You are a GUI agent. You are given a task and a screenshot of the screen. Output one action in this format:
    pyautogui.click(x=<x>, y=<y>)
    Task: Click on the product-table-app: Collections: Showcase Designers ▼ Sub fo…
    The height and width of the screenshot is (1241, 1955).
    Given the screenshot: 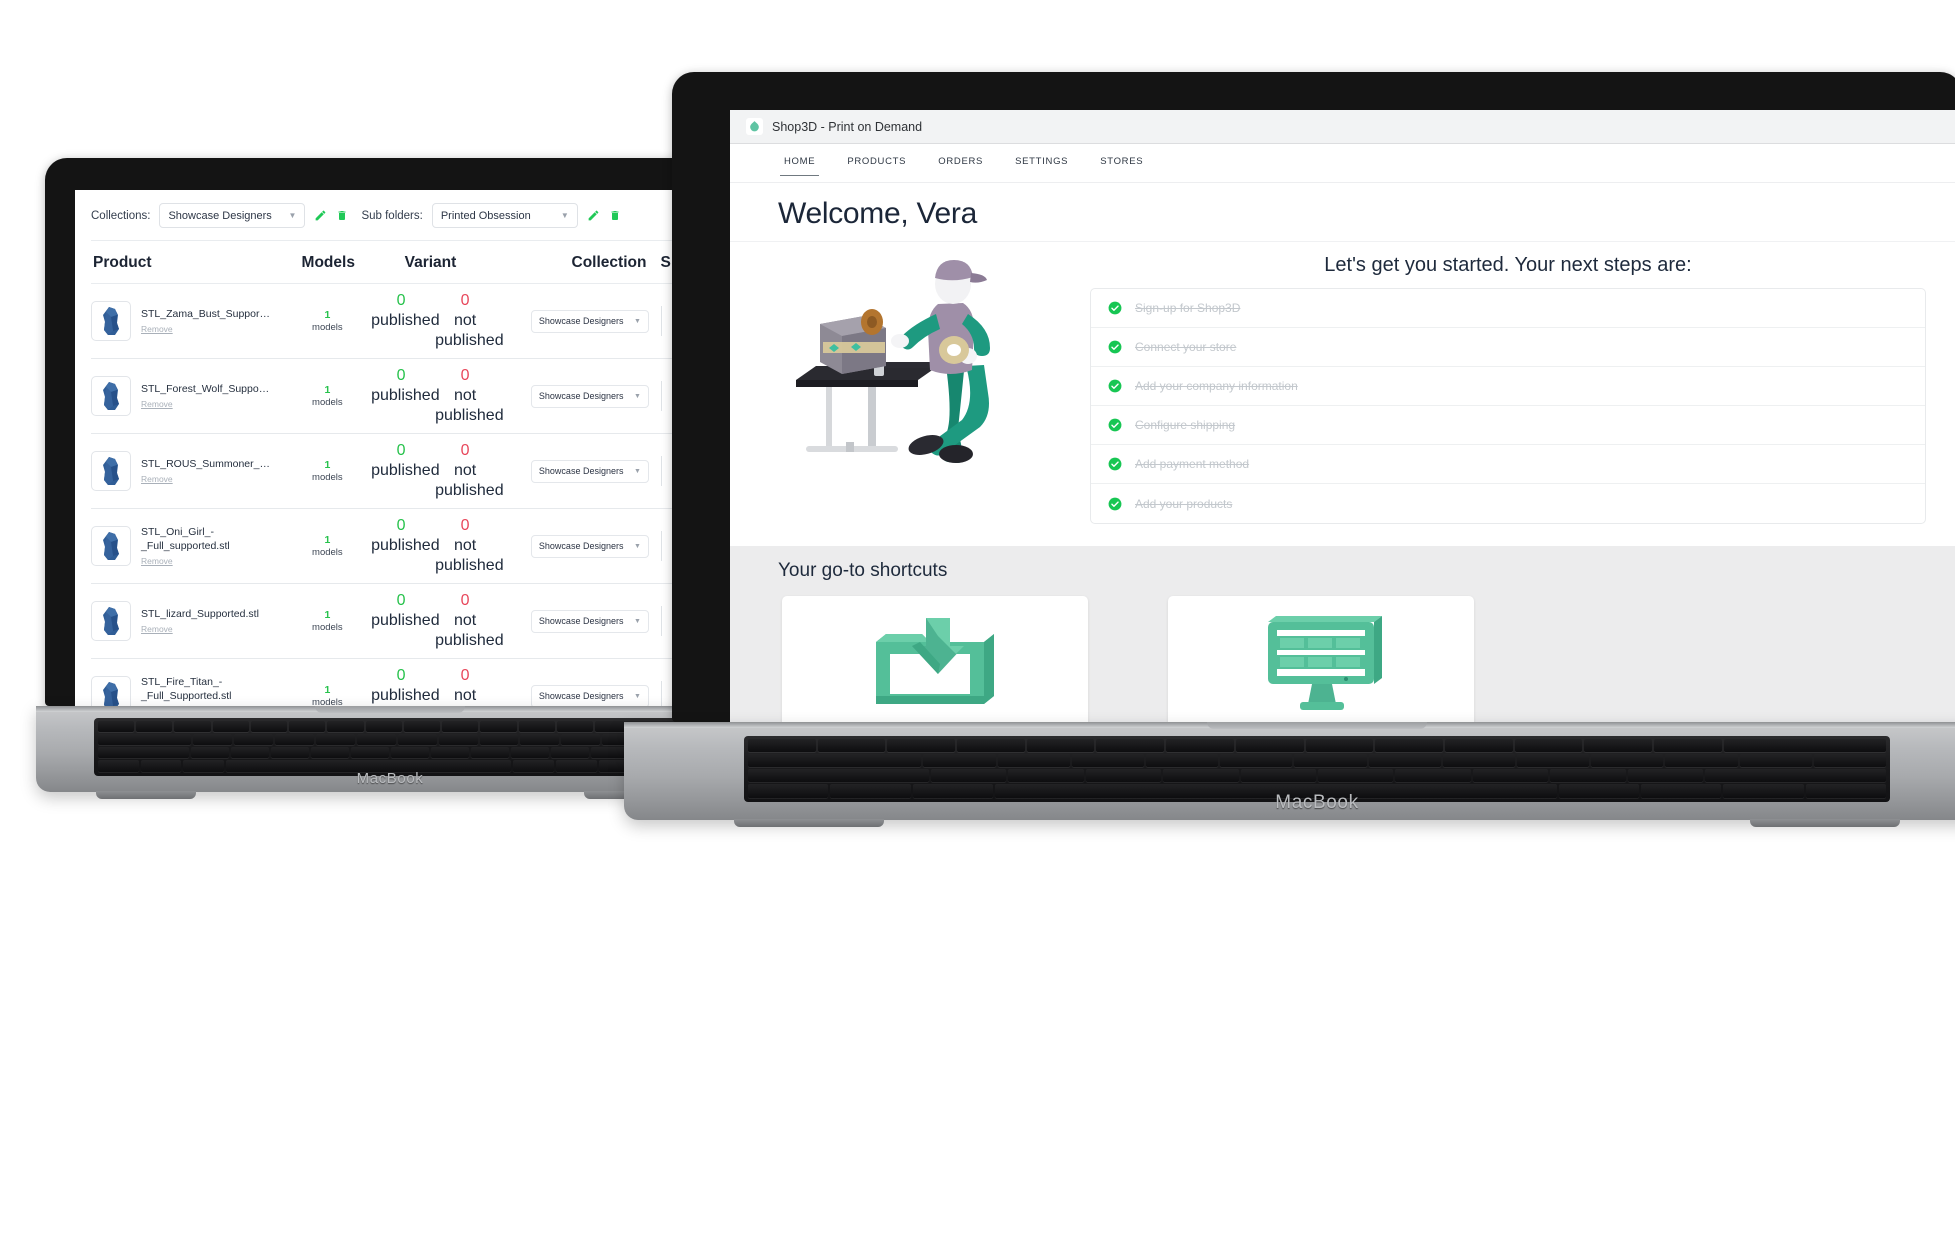 What is the action you would take?
    pyautogui.click(x=395, y=448)
    